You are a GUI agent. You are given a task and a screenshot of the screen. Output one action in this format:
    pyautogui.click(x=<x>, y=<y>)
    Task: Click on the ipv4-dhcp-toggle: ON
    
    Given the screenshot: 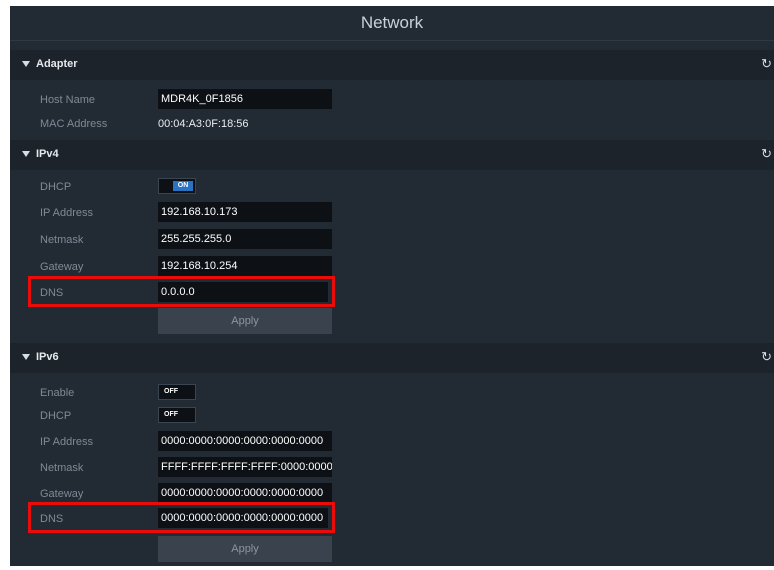 What is the action you would take?
    pyautogui.click(x=177, y=186)
    